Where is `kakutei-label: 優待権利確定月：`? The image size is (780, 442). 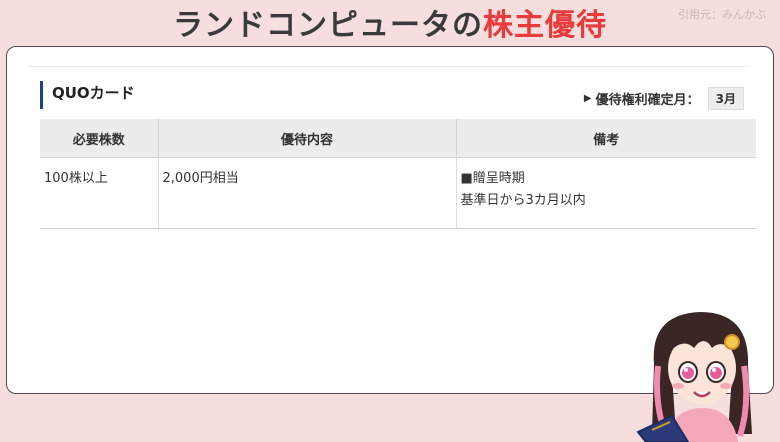
kakutei-label: 優待権利確定月： is located at coordinates (647, 100).